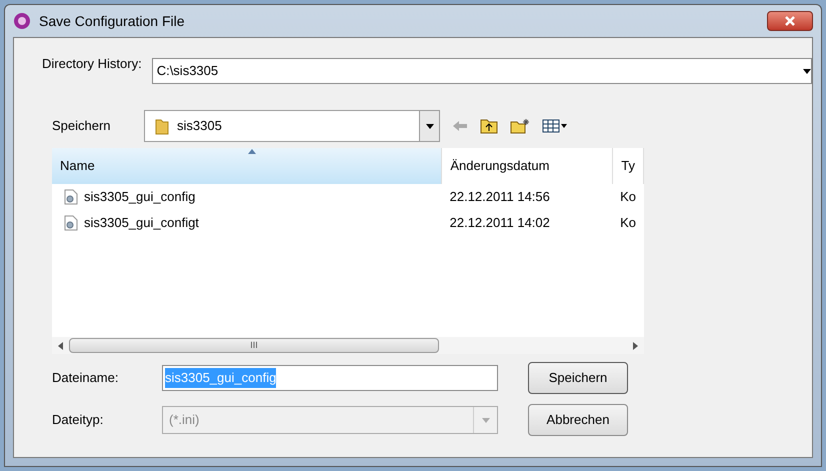 This screenshot has width=826, height=471. Describe the element at coordinates (499, 197) in the screenshot. I see `file-date: 22.12.2011 14:56` at that location.